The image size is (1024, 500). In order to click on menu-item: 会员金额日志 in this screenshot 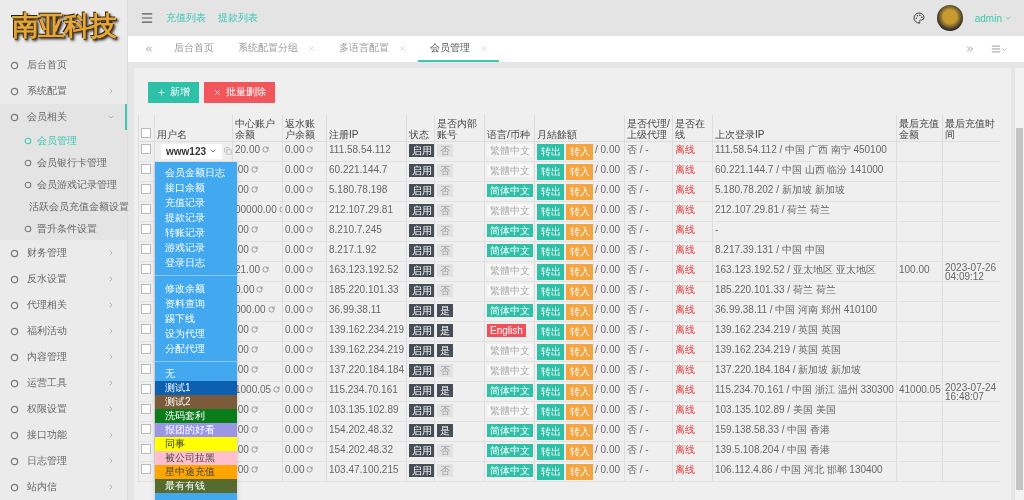, I will do `click(196, 172)`.